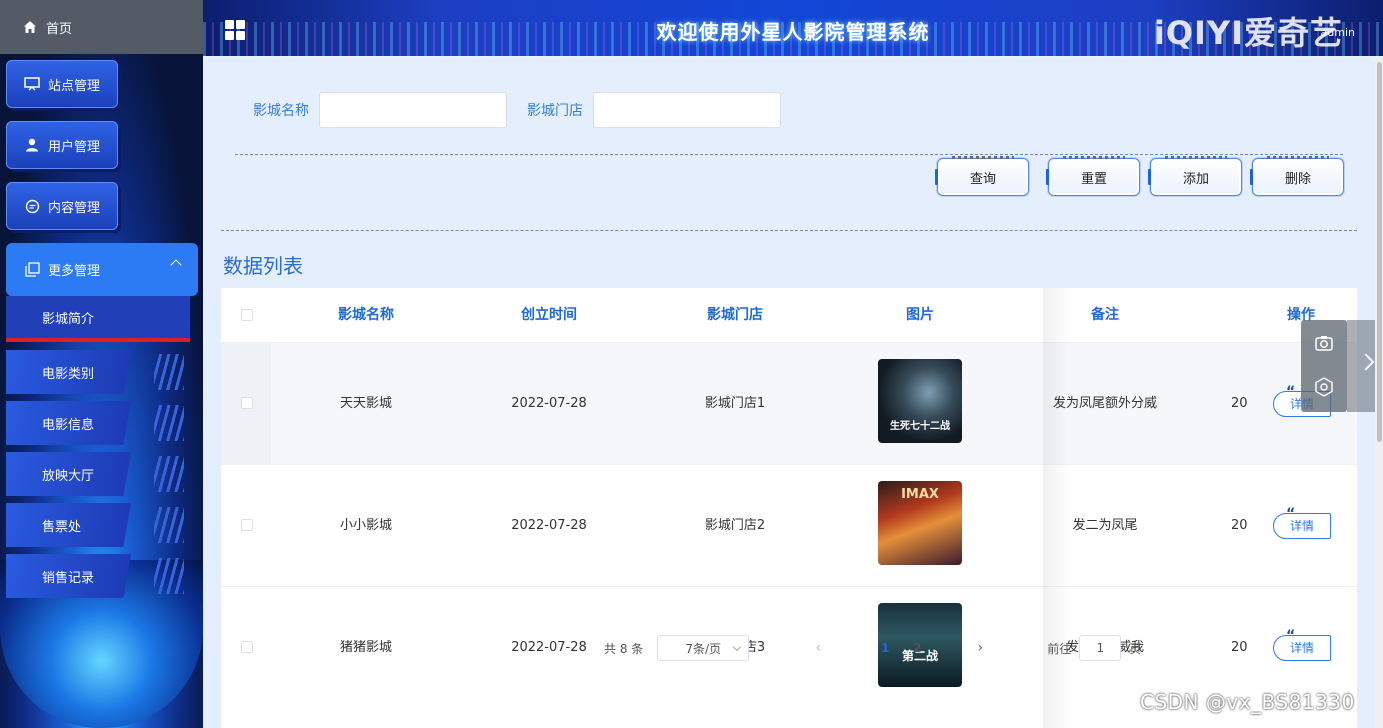 Image resolution: width=1383 pixels, height=728 pixels. I want to click on poster-image: IMAX, so click(920, 523).